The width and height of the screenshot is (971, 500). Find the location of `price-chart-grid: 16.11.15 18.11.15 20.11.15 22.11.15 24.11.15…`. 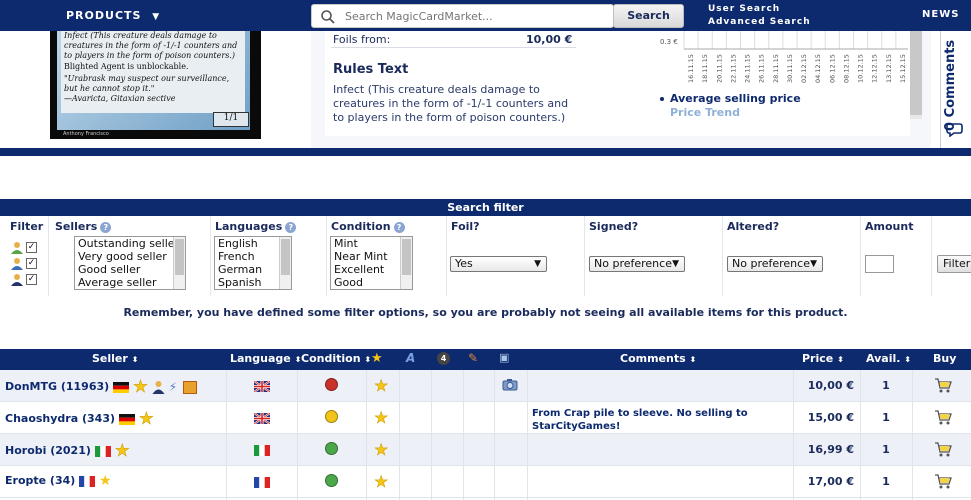

price-chart-grid: 16.11.15 18.11.15 20.11.15 22.11.15 24.11.15… is located at coordinates (795, 57).